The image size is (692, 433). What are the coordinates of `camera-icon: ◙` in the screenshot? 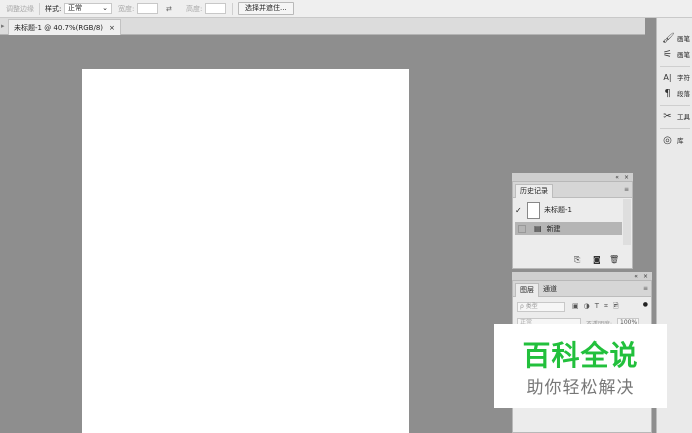 It's located at (597, 259).